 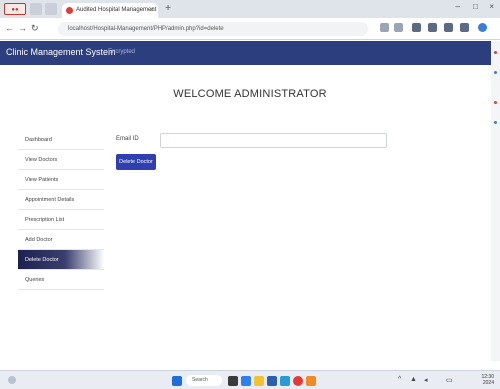 I want to click on sidebar-item-appointment-details: Appointment Details, so click(x=61, y=200).